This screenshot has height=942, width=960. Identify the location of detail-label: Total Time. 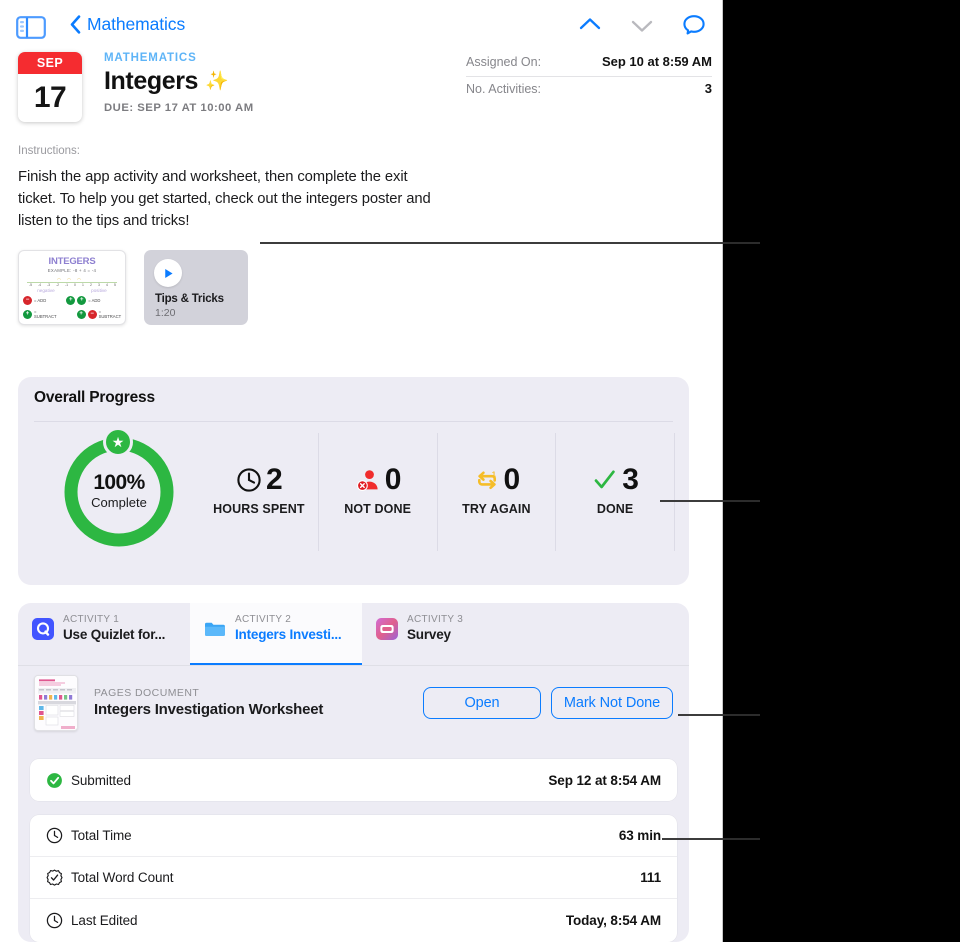
(101, 835).